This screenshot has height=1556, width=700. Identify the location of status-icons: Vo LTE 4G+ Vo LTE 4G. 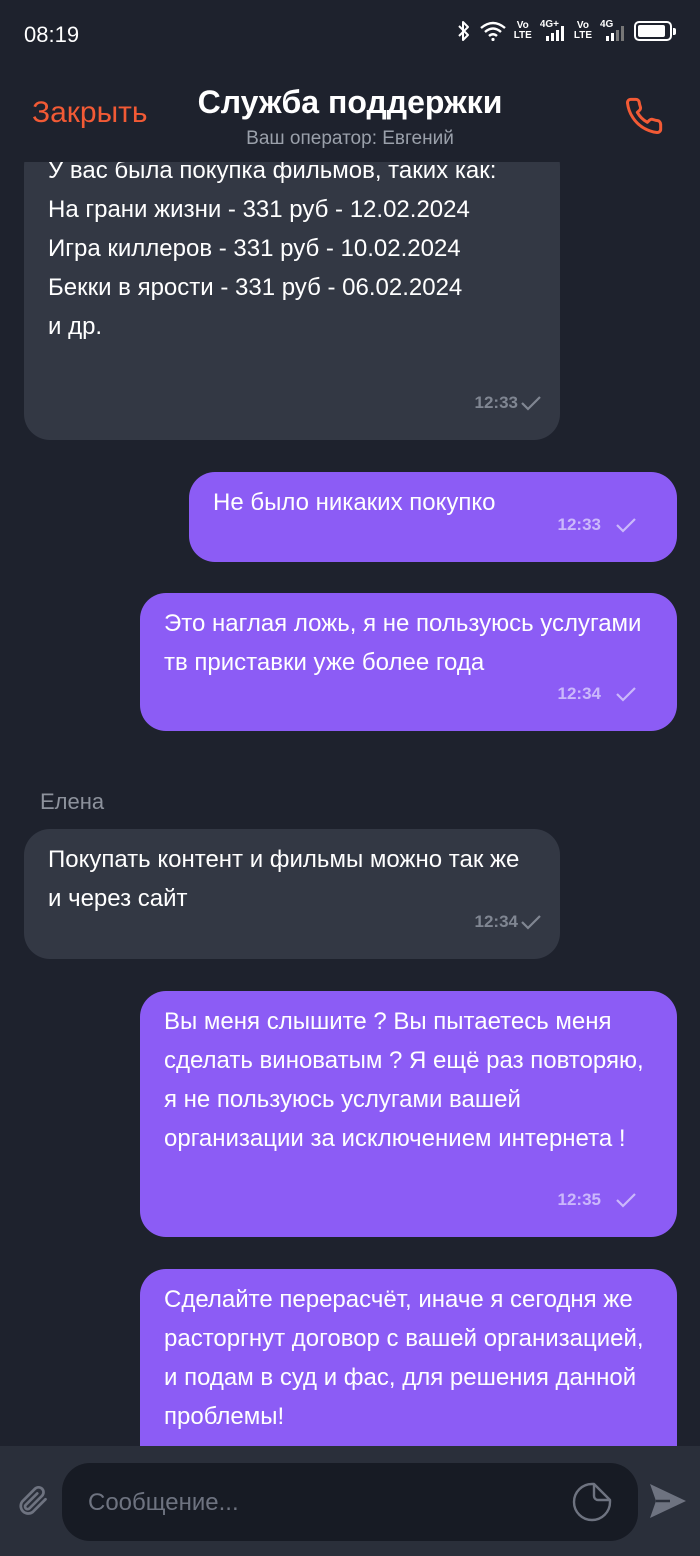
(566, 31).